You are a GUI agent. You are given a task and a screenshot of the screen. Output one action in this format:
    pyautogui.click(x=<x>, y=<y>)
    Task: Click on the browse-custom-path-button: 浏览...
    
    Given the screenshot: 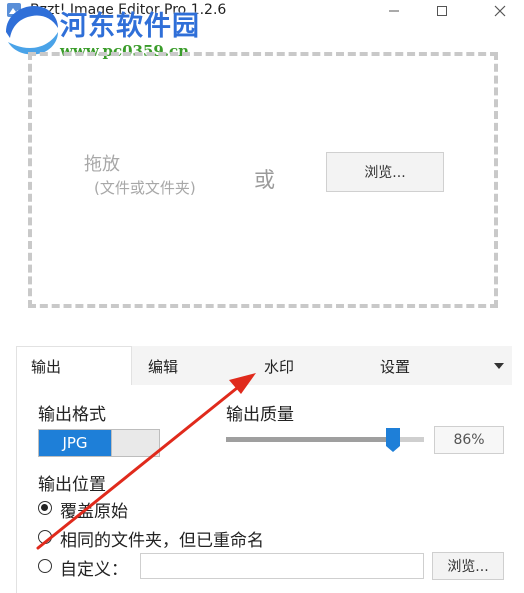 What is the action you would take?
    pyautogui.click(x=468, y=566)
    